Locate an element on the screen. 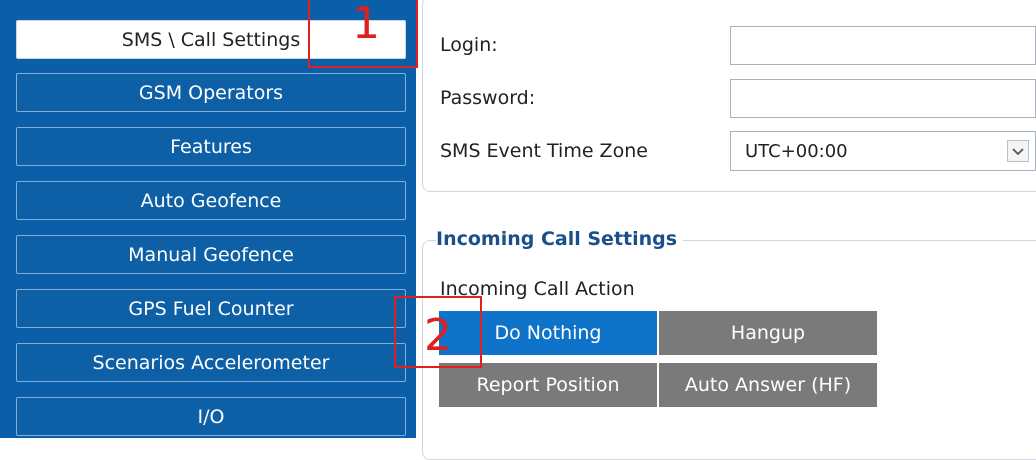 The image size is (1036, 460). sidebar-item-manual-geofence: Manual Geofence is located at coordinates (211, 254).